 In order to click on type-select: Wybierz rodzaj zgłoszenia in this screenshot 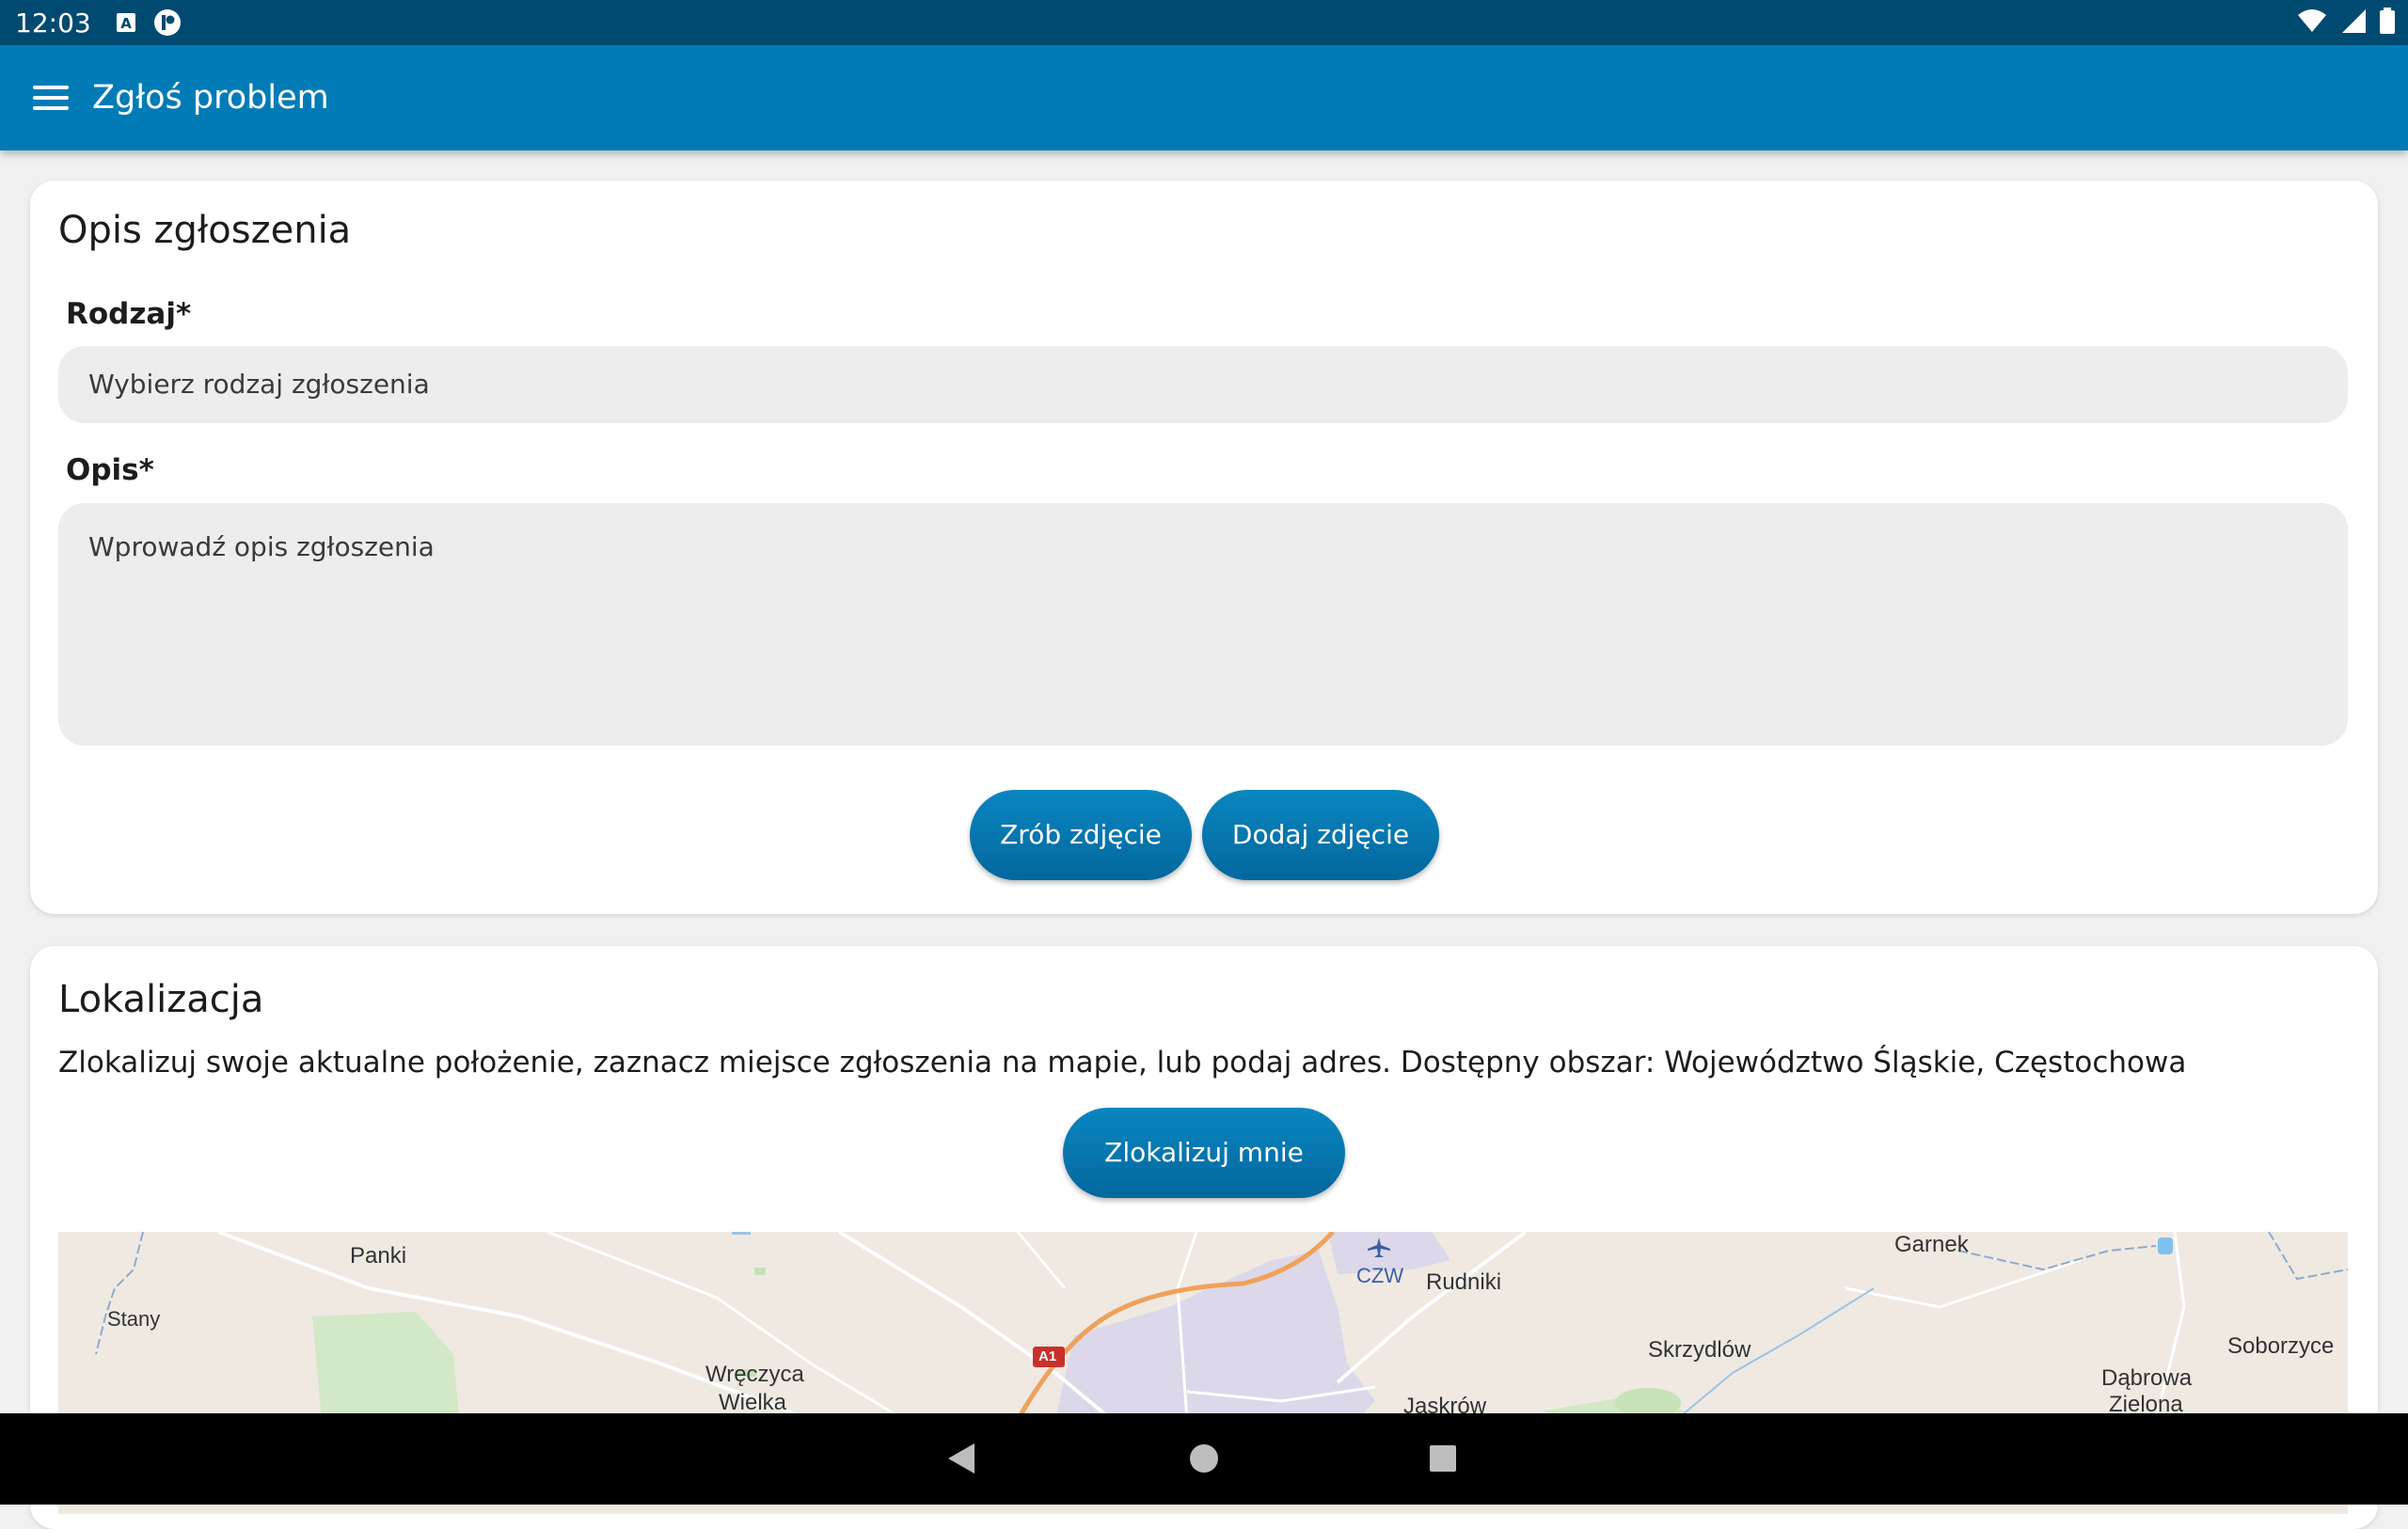, I will do `click(1203, 385)`.